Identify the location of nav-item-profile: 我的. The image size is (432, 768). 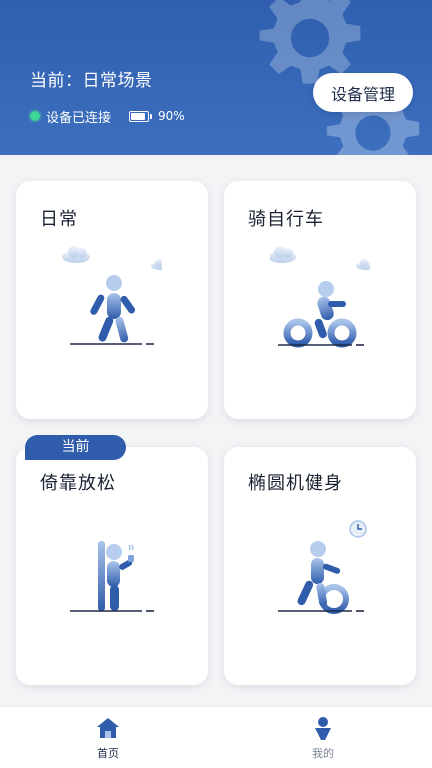
(323, 738).